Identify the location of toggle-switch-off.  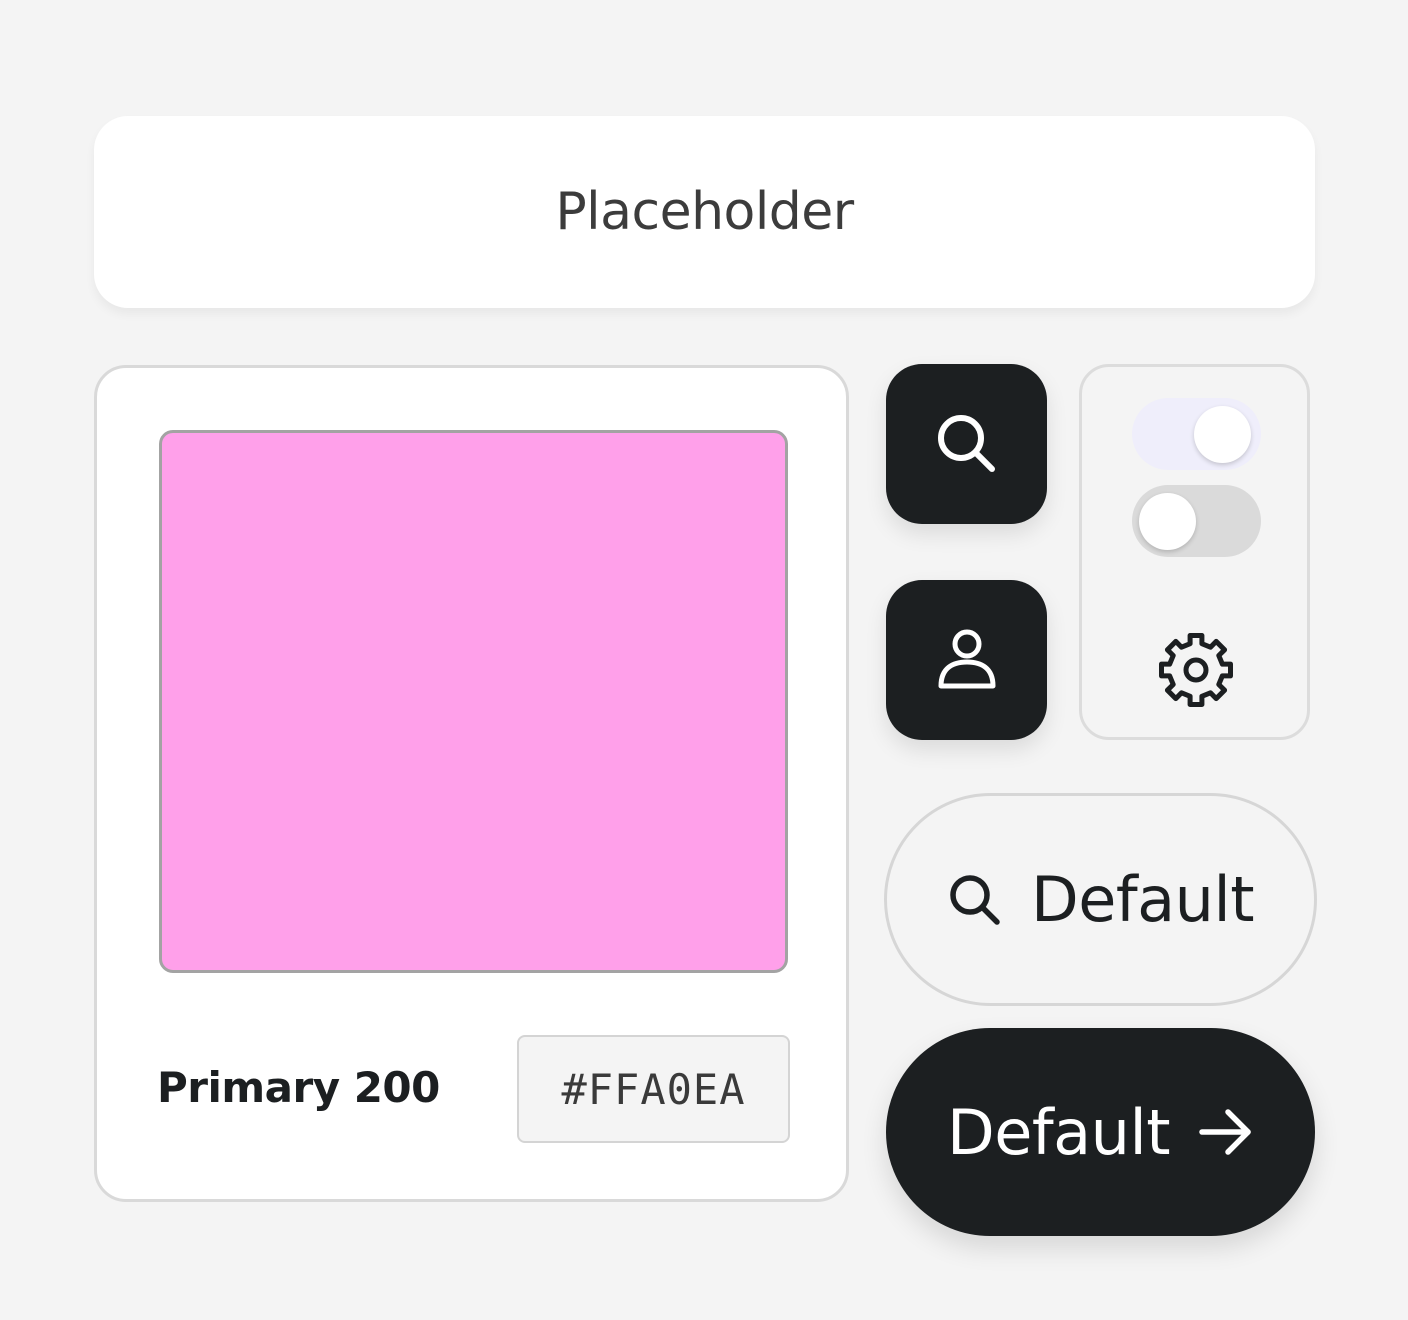
(1196, 521).